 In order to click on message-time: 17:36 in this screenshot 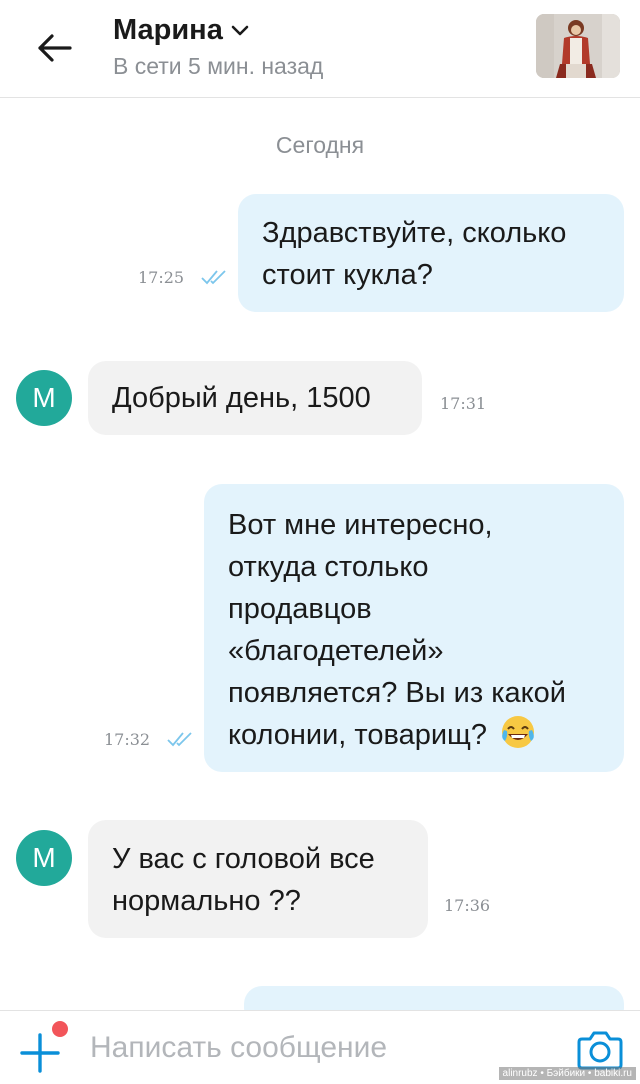, I will do `click(467, 905)`.